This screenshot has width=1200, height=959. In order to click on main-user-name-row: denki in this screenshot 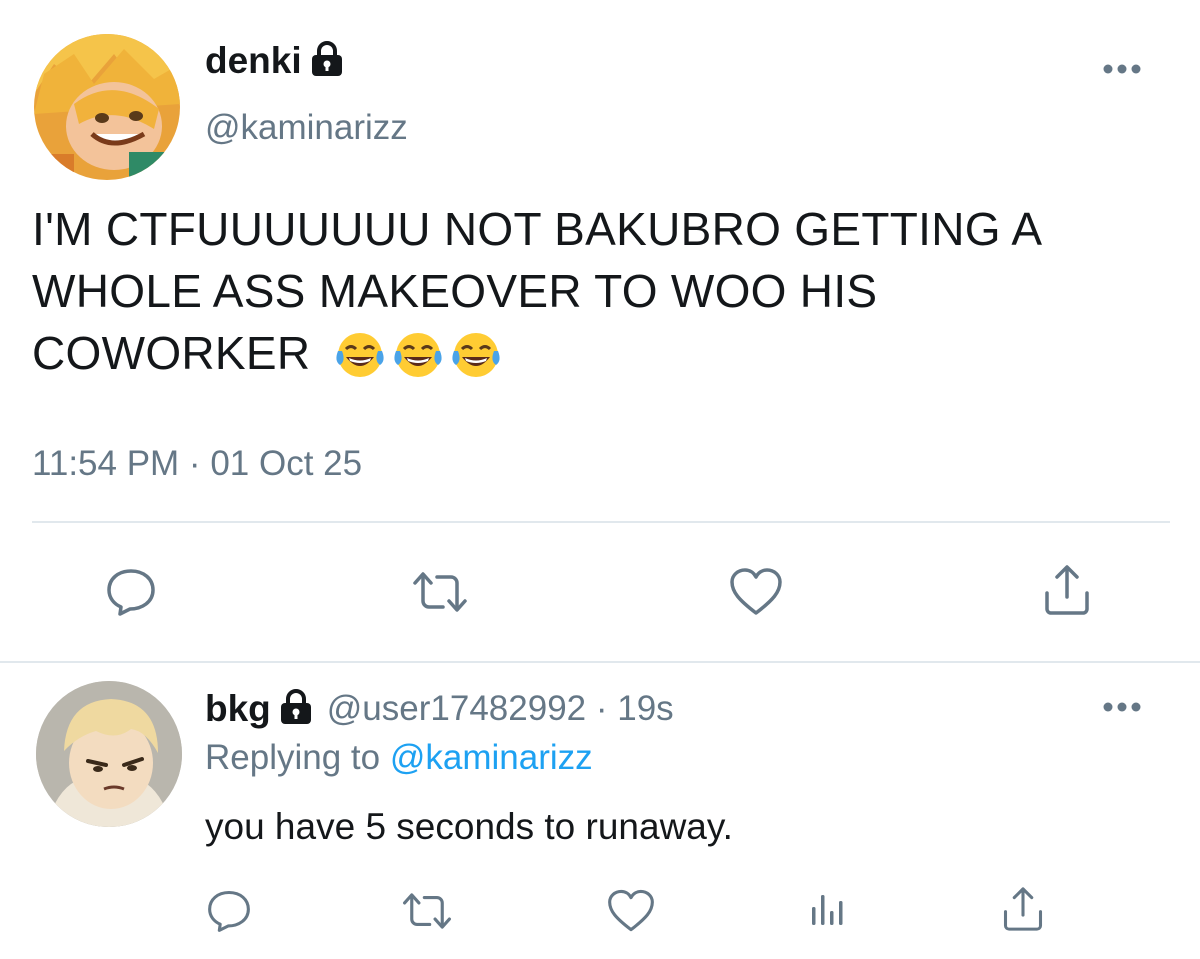, I will do `click(274, 61)`.